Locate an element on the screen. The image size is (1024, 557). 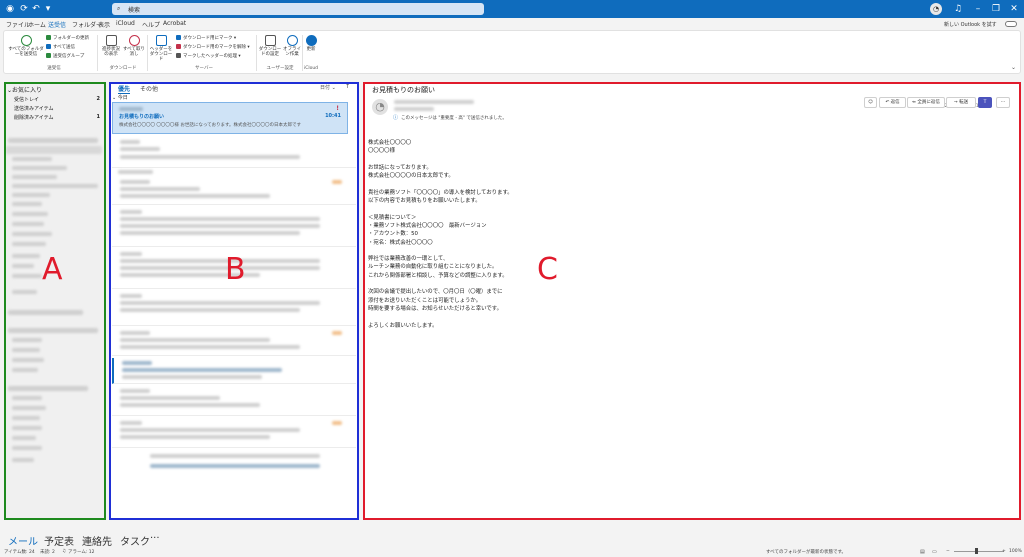
sync-icon: ⟳ is located at coordinates (24, 9).